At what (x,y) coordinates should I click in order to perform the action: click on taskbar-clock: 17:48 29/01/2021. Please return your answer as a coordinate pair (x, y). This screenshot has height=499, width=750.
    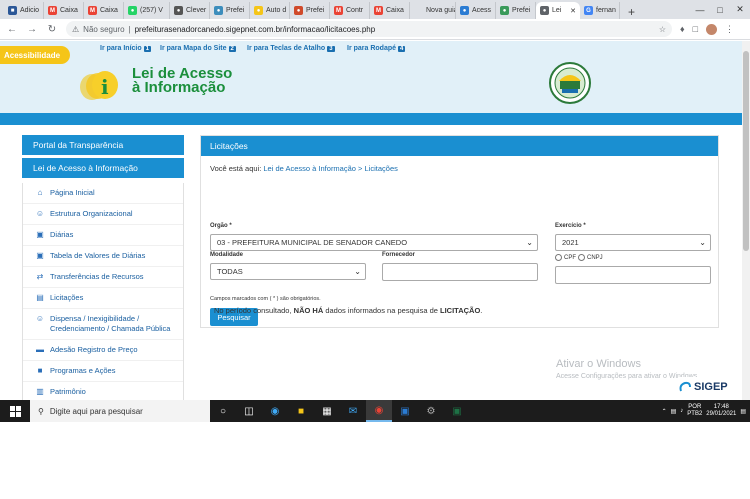
    Looking at the image, I should click on (721, 411).